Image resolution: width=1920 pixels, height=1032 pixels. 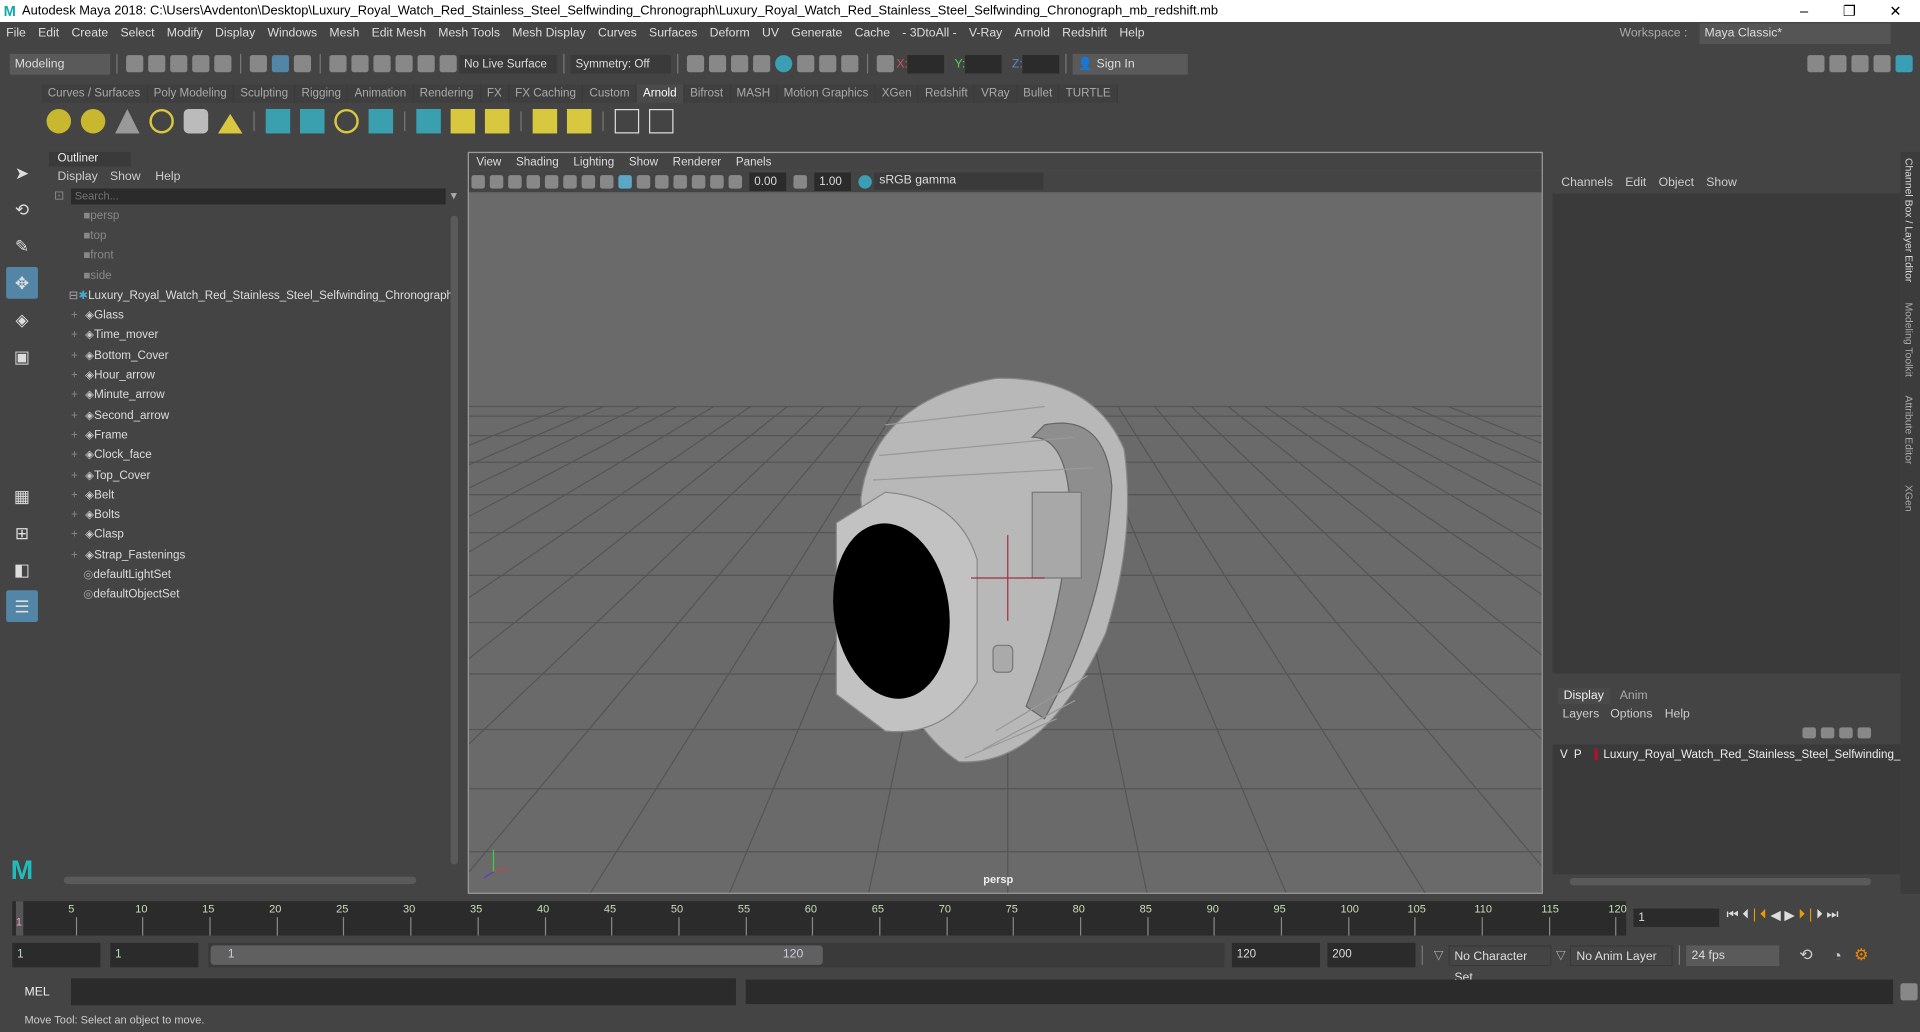 What do you see at coordinates (1747, 915) in the screenshot?
I see `step-back-key-icon: ⏴` at bounding box center [1747, 915].